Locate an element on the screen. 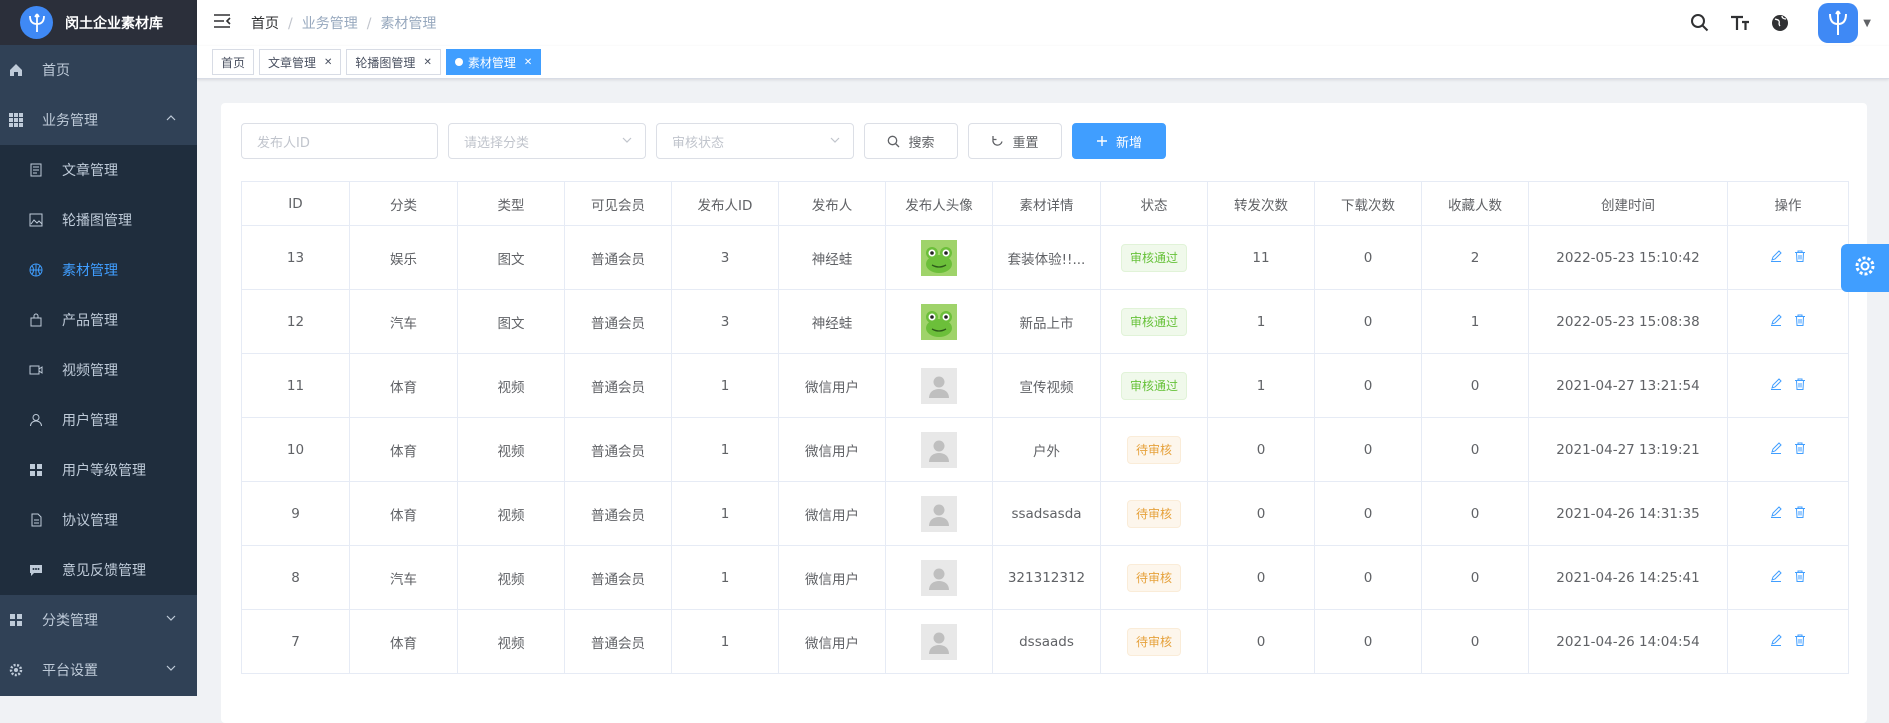 The image size is (1889, 723). breadcrumb: 首页 / 业务管理 / 素材管理 is located at coordinates (344, 24).